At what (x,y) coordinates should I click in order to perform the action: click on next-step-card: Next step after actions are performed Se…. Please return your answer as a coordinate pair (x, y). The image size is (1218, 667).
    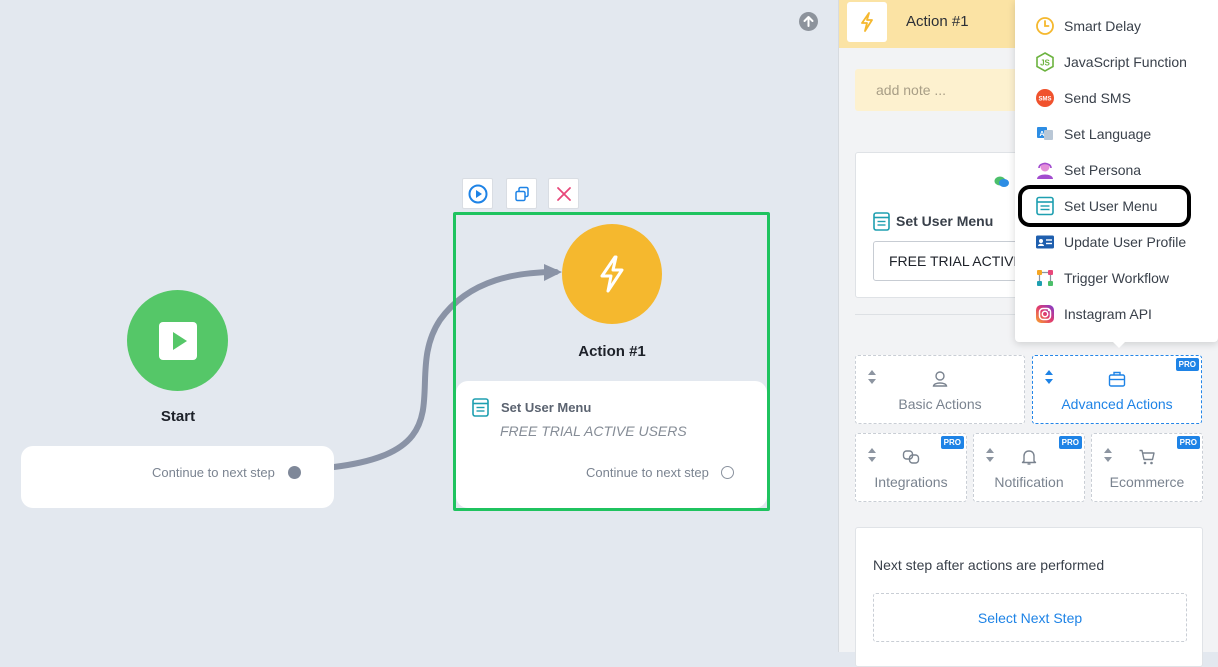
    Looking at the image, I should click on (1029, 597).